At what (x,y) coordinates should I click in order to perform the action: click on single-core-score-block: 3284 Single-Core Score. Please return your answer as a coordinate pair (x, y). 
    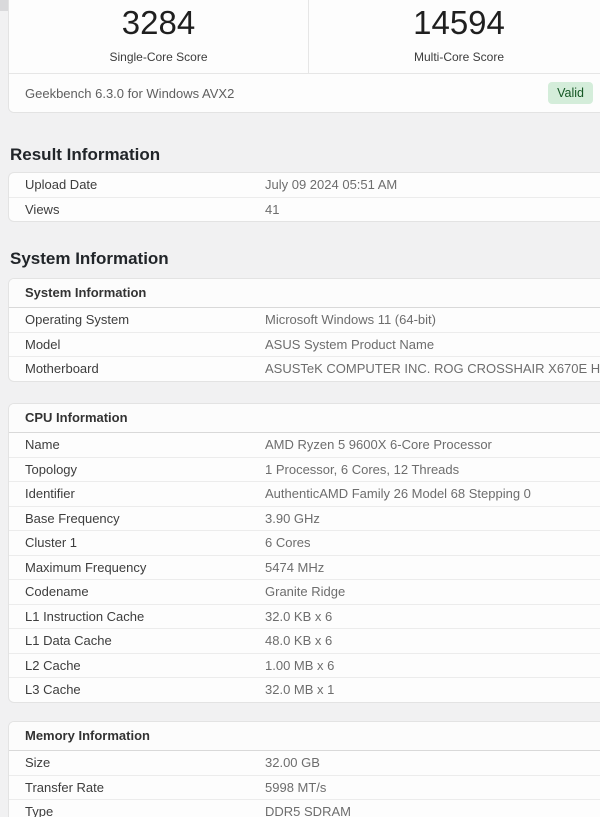
    Looking at the image, I should click on (159, 36).